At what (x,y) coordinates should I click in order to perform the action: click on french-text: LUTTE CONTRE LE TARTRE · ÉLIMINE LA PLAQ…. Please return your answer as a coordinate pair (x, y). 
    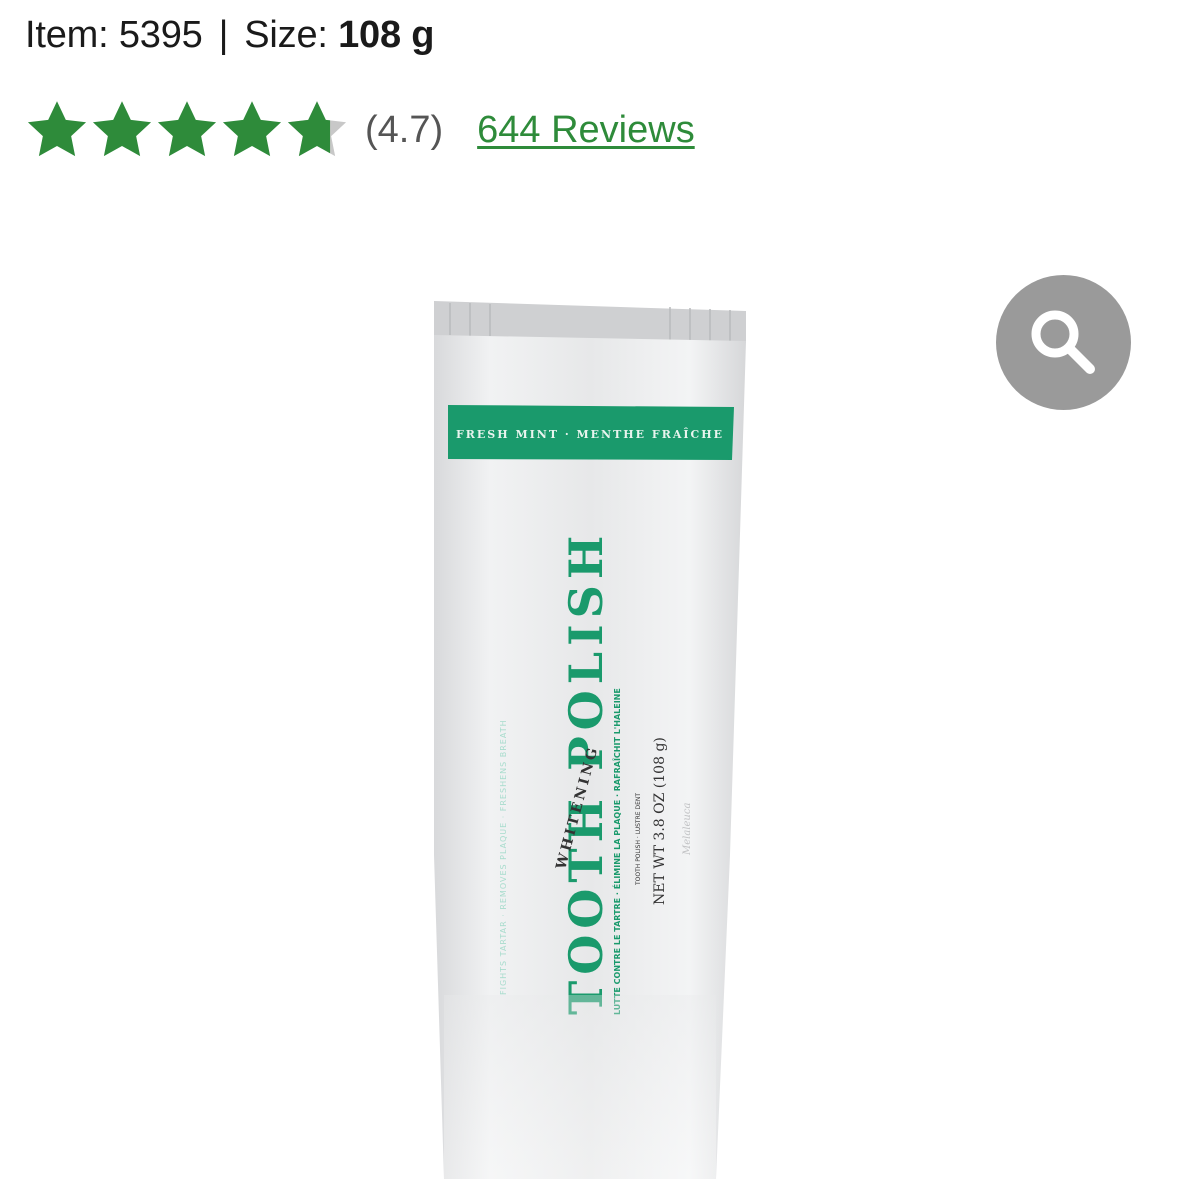
    Looking at the image, I should click on (616, 851).